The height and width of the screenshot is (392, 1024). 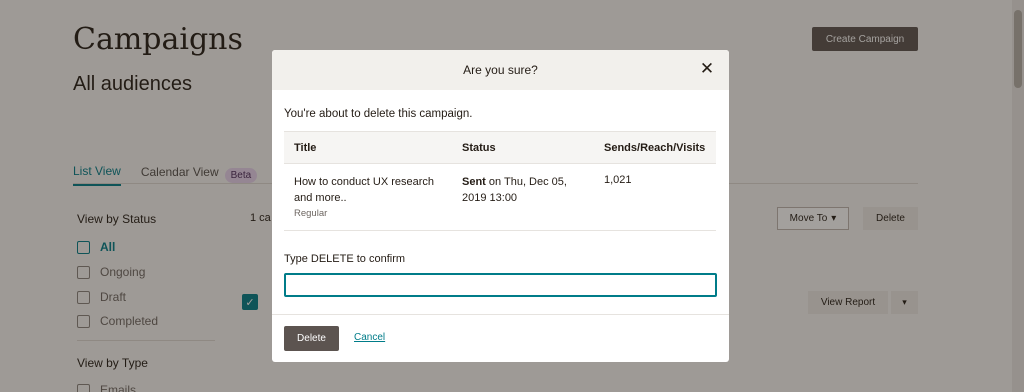 I want to click on column-sends: Sends/Reach/Visits, so click(x=655, y=147).